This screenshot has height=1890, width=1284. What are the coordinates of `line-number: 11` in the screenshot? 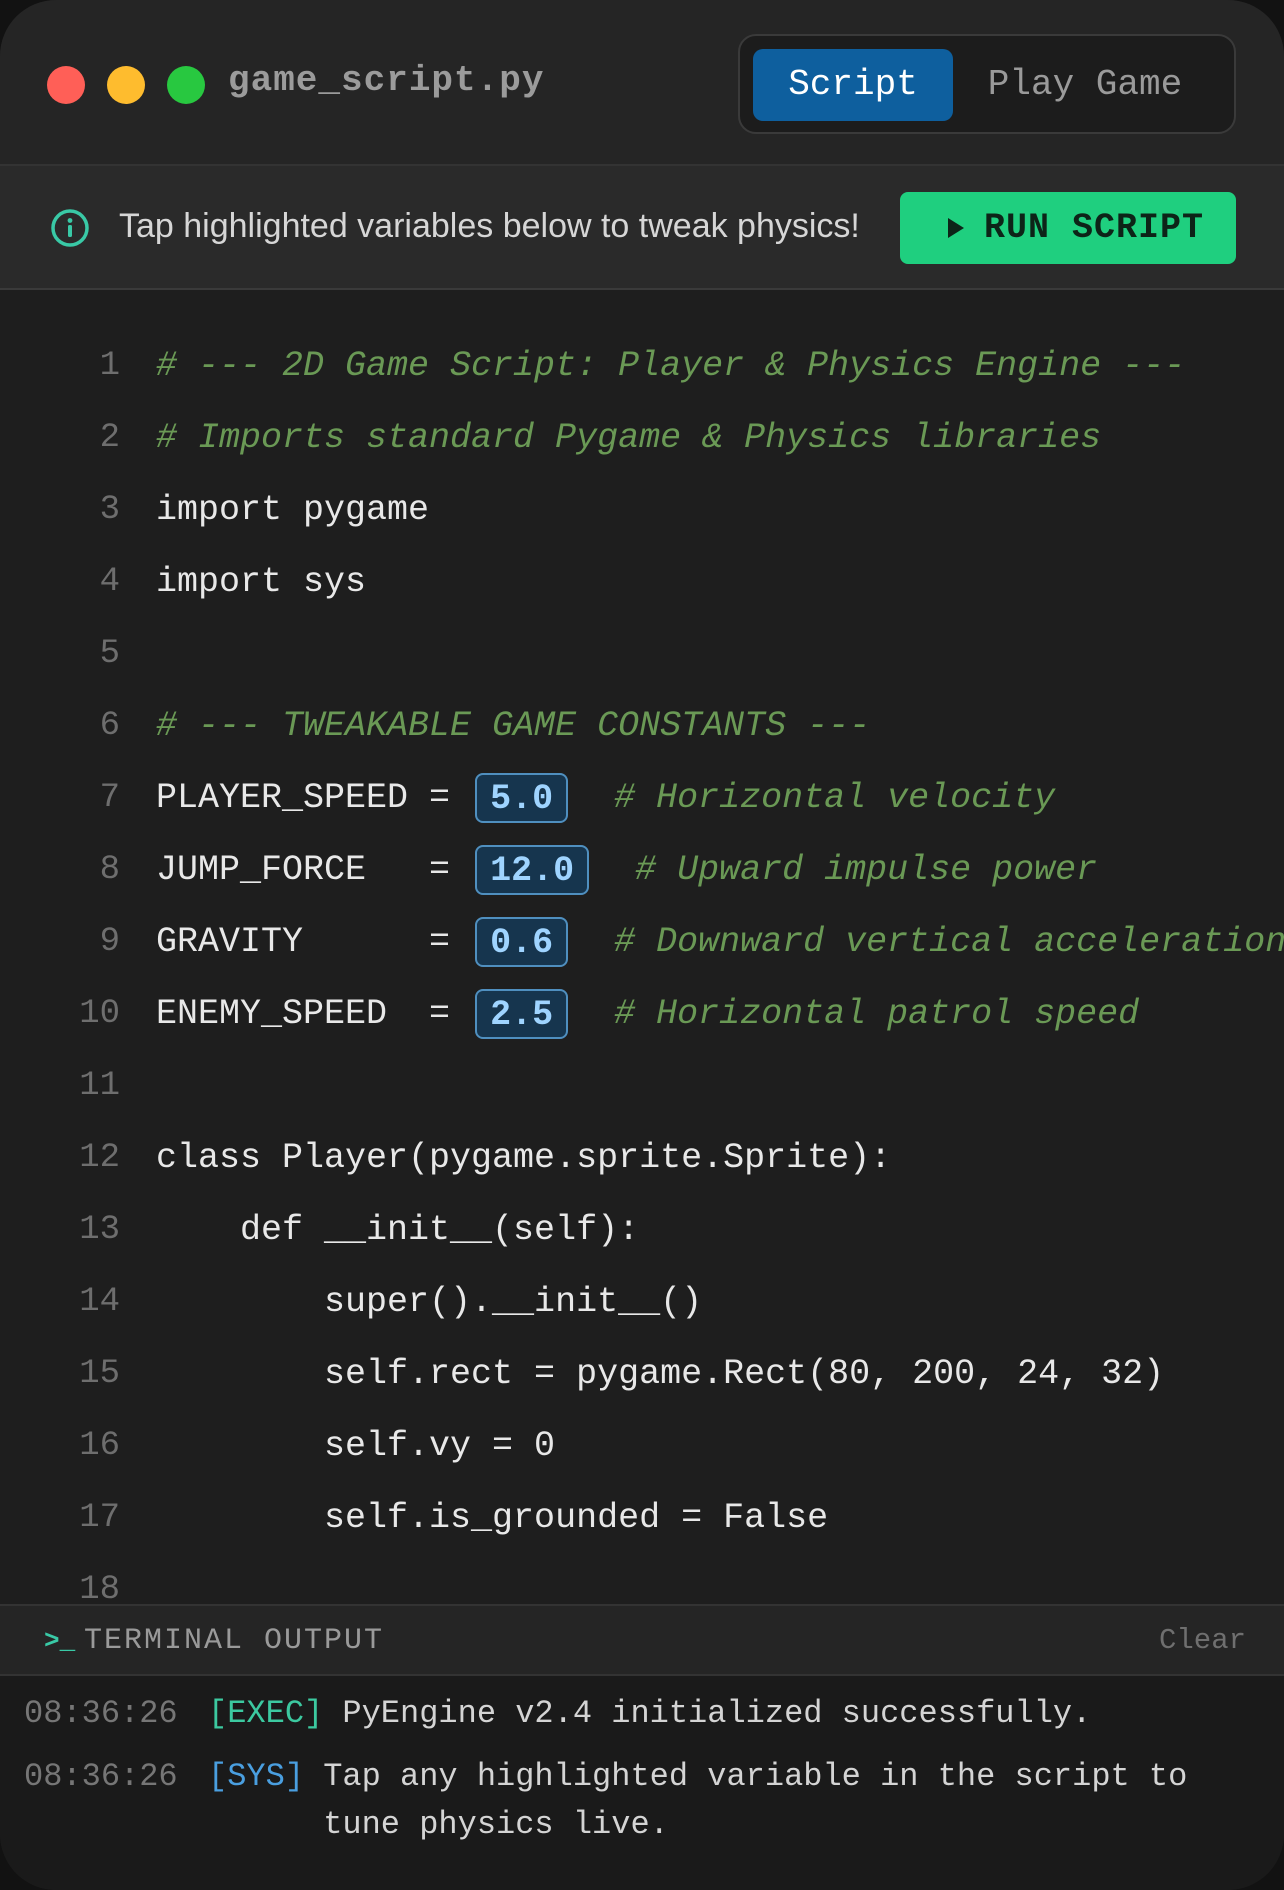 It's located at (99, 1086).